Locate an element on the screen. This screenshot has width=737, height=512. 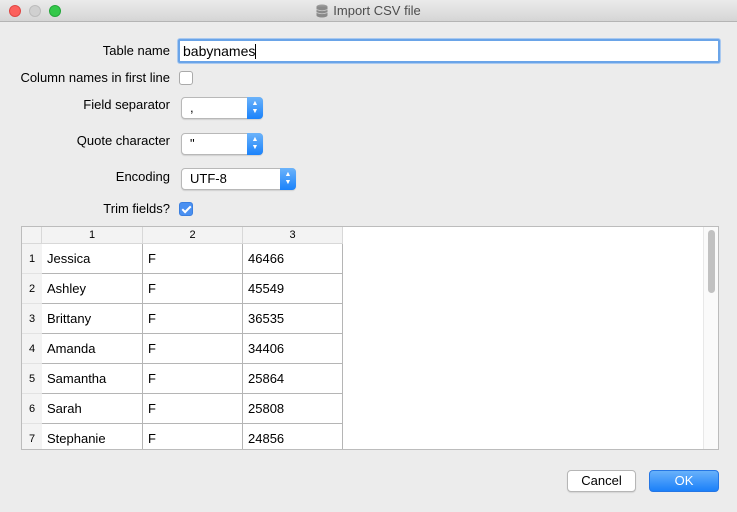
column-header: 3 is located at coordinates (293, 235).